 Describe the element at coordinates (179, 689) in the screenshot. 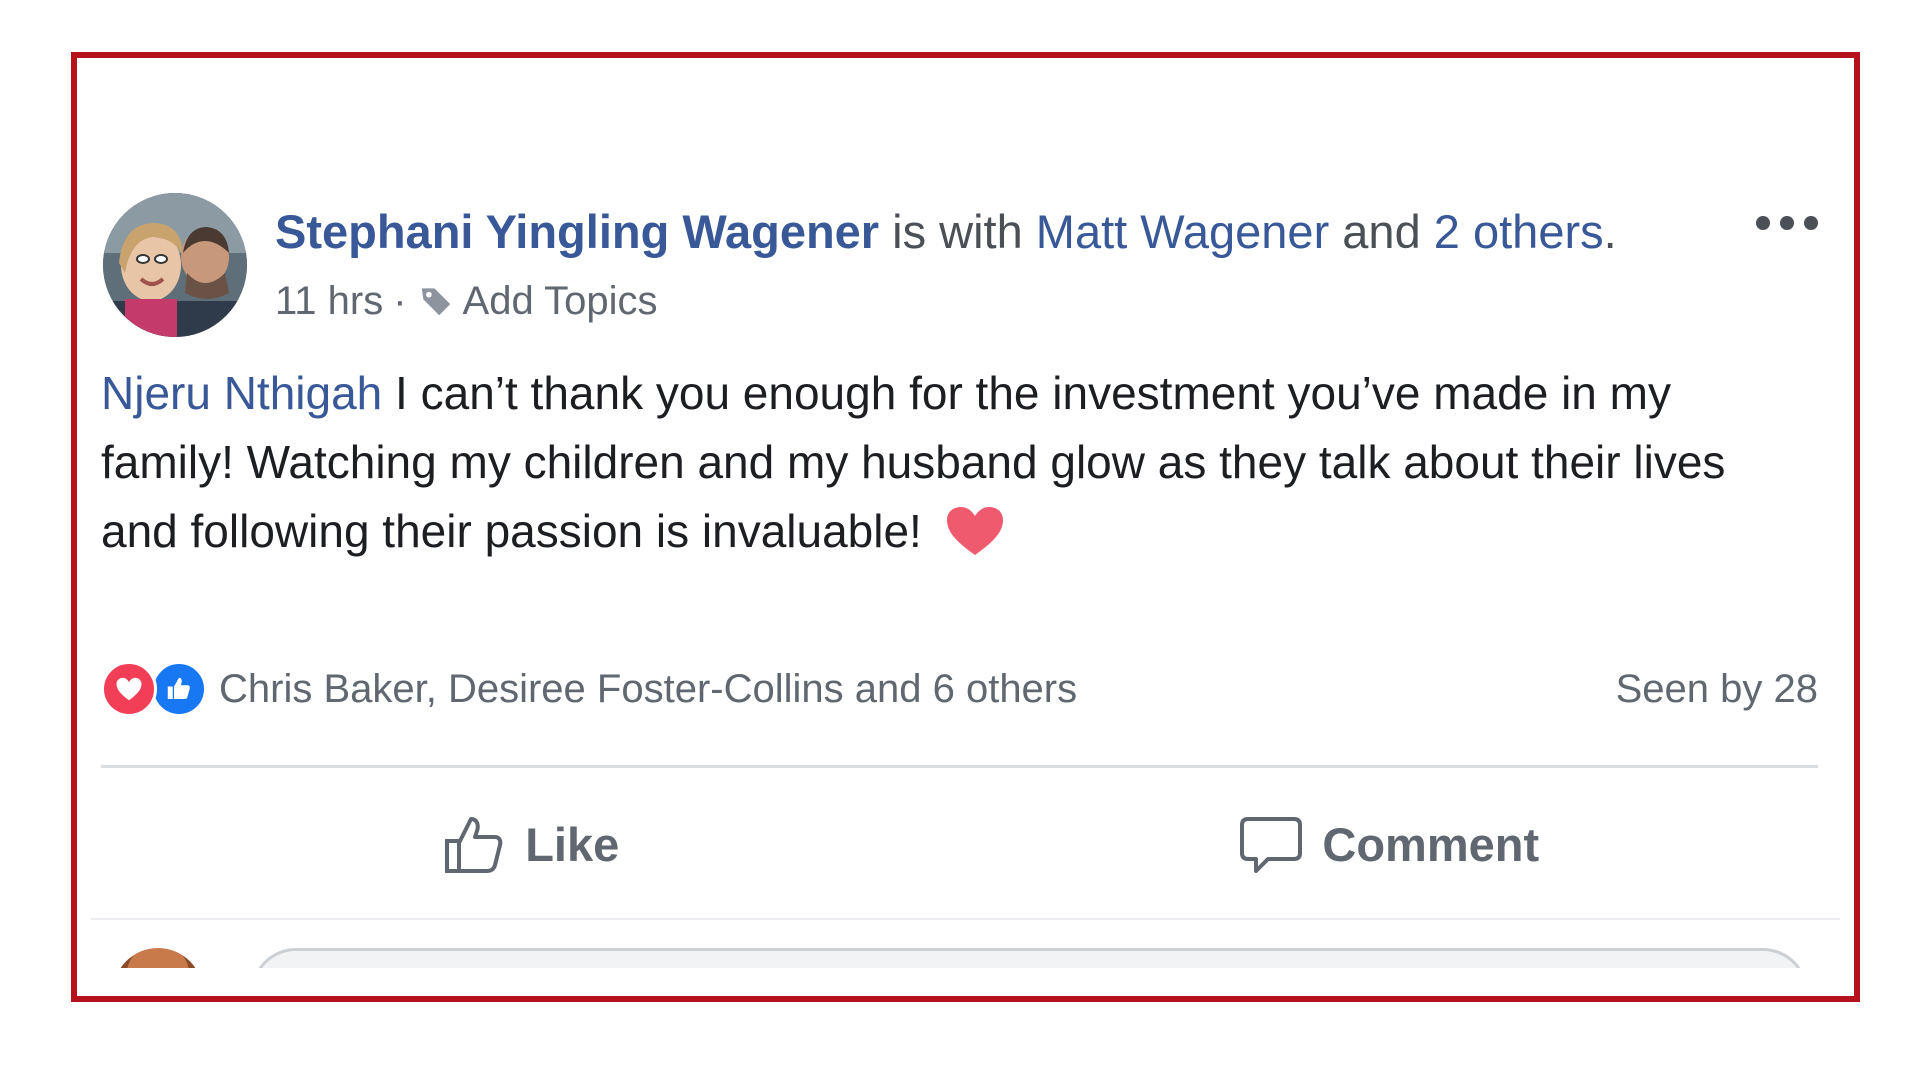

I see `like-reaction-icon` at that location.